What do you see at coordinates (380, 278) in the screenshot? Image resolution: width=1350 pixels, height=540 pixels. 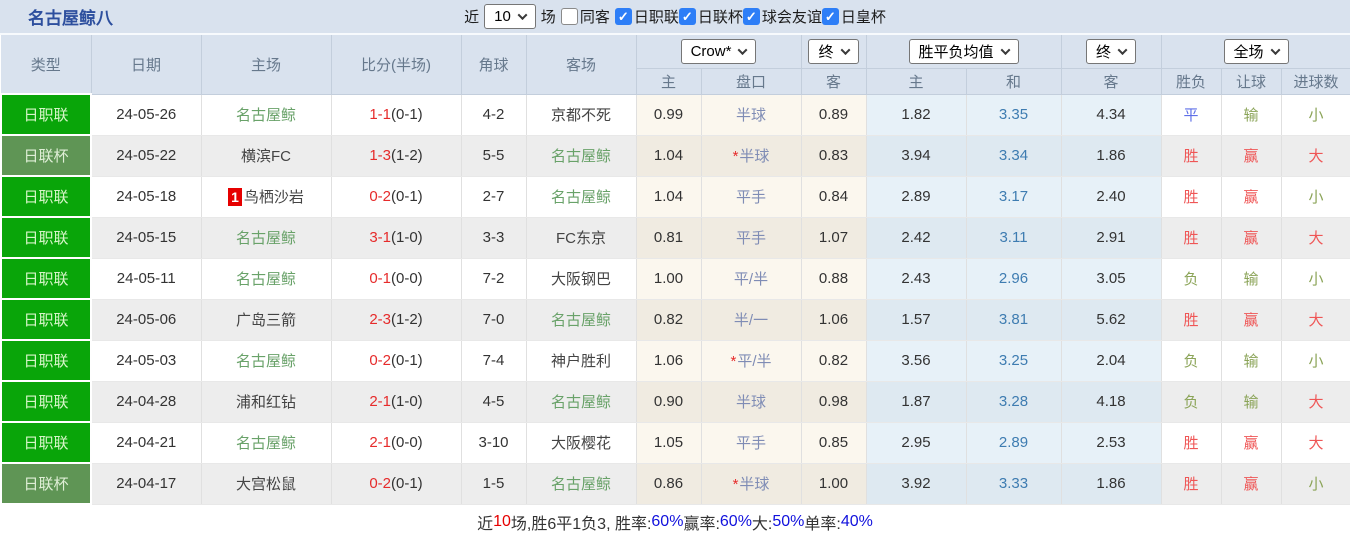 I see `full-score: 0-1` at bounding box center [380, 278].